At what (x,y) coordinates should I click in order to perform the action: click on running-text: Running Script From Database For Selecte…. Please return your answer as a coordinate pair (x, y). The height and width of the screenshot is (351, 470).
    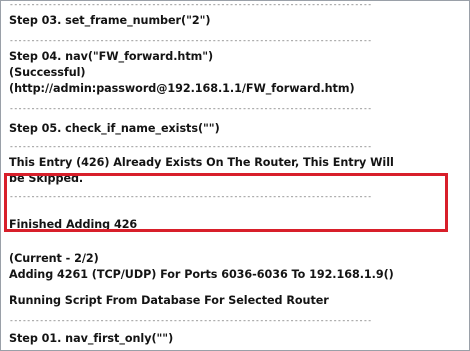
    Looking at the image, I should click on (169, 300).